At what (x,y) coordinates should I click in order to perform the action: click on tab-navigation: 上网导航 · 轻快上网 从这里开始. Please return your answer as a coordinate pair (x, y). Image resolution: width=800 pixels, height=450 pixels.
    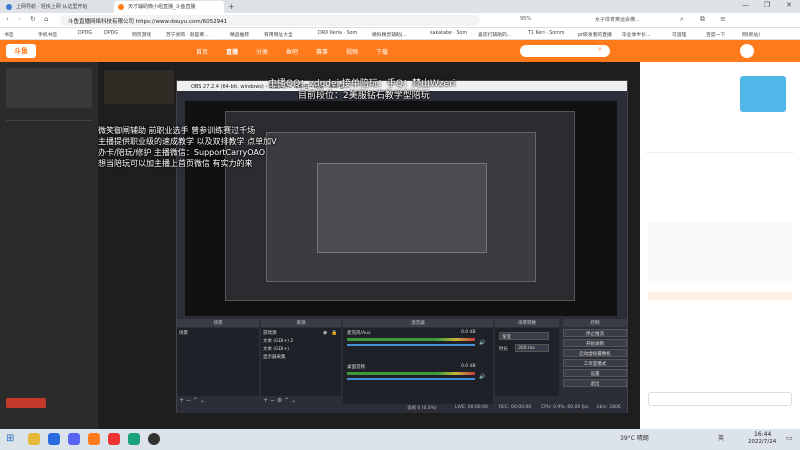
    Looking at the image, I should click on (57, 7).